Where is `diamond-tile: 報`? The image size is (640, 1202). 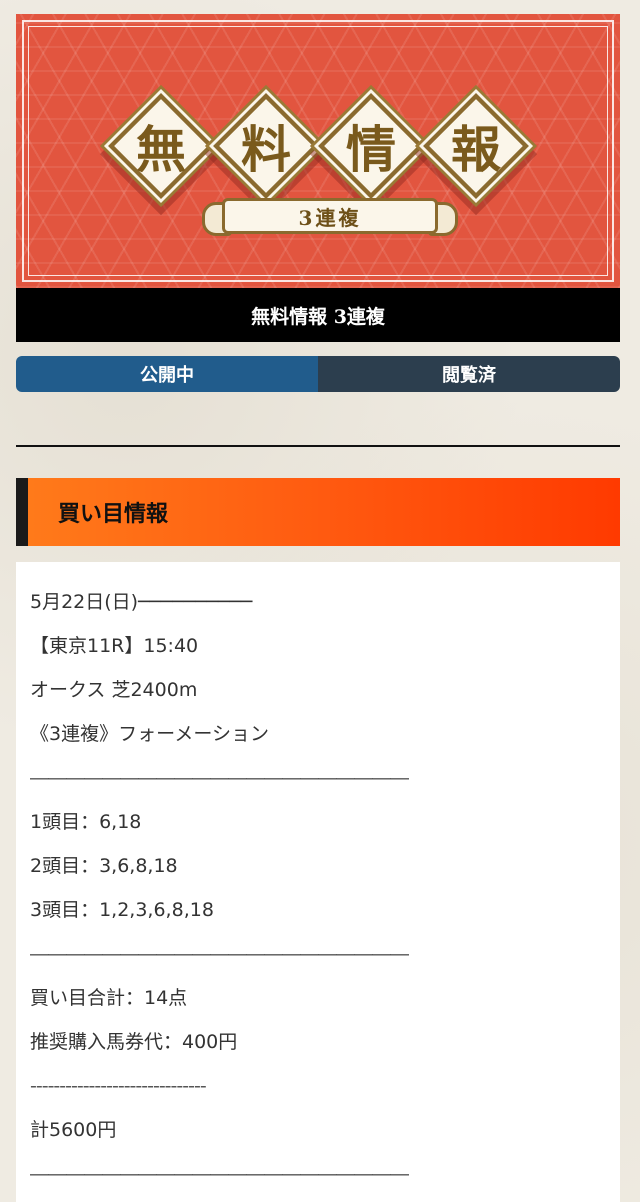 diamond-tile: 報 is located at coordinates (476, 146).